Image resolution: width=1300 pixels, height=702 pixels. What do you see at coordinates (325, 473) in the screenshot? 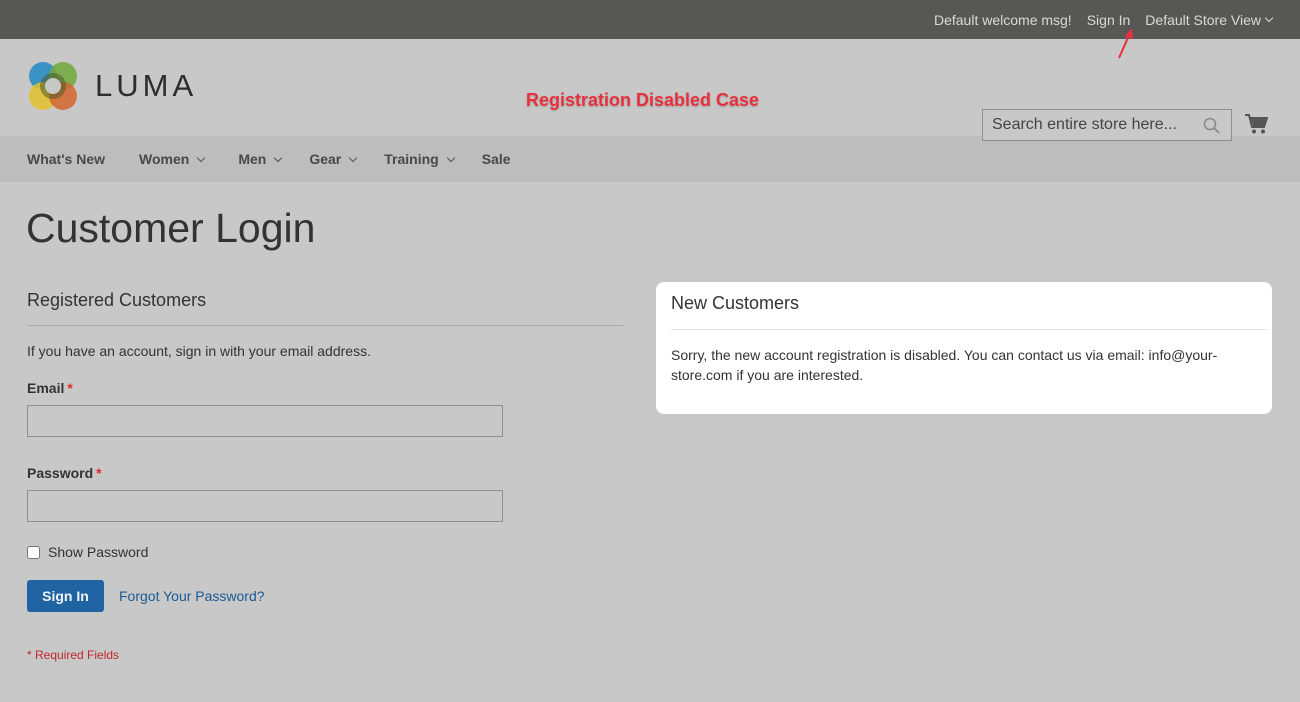
I see `password-label: Password *` at bounding box center [325, 473].